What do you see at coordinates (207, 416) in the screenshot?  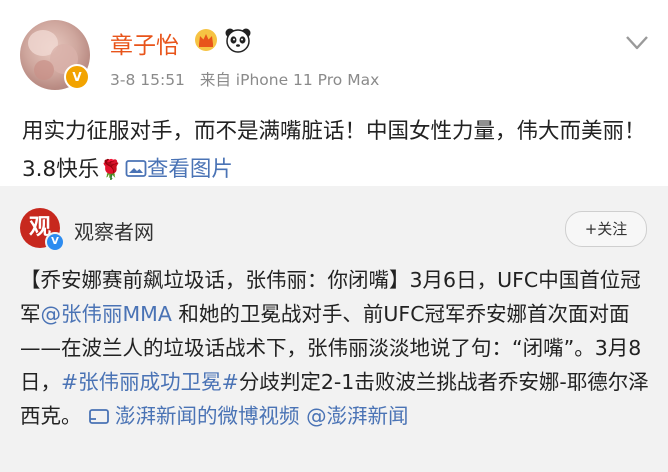 I see `video-link-label: 澎湃新闻的微博视频` at bounding box center [207, 416].